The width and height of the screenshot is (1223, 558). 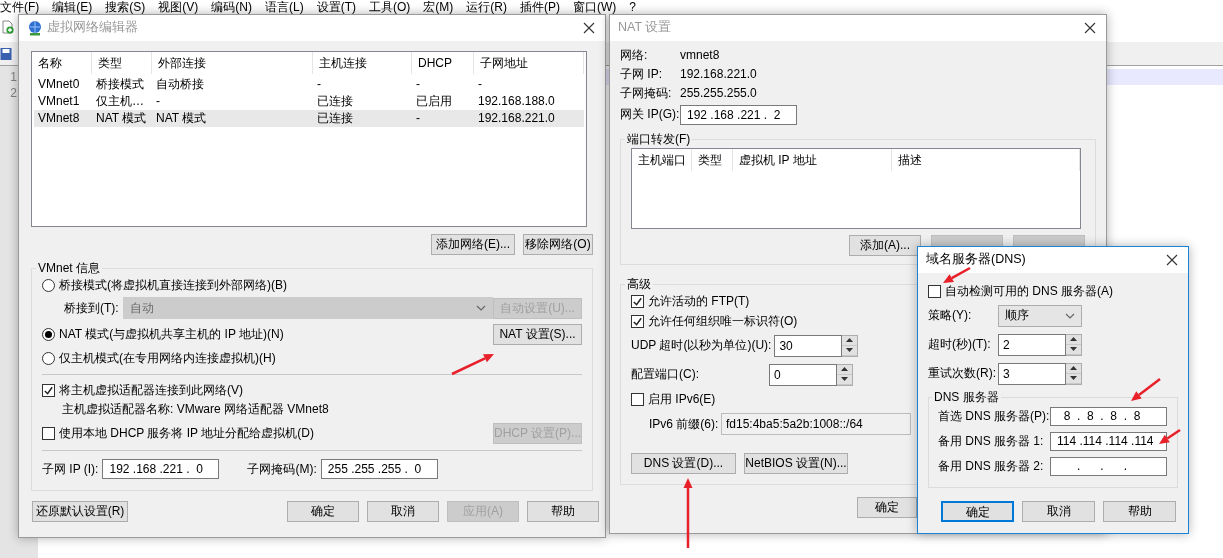 I want to click on chevron-down-icon, so click(x=480, y=308).